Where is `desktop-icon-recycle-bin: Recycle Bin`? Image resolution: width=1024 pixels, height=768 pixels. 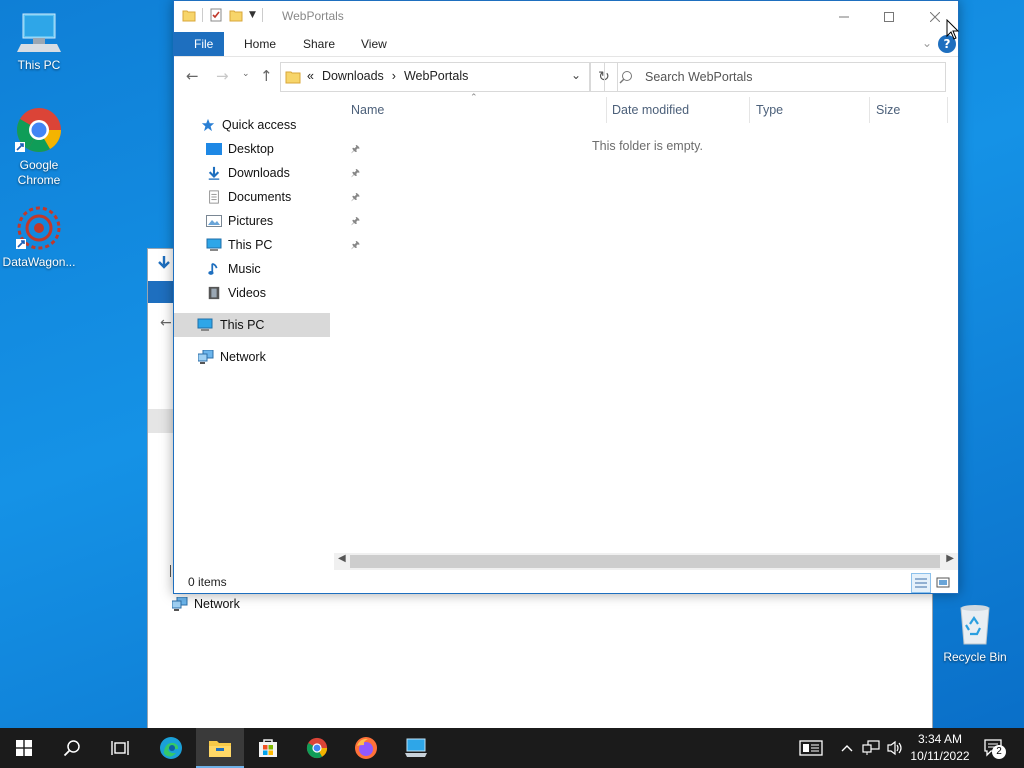
desktop-icon-recycle-bin: Recycle Bin is located at coordinates (975, 633).